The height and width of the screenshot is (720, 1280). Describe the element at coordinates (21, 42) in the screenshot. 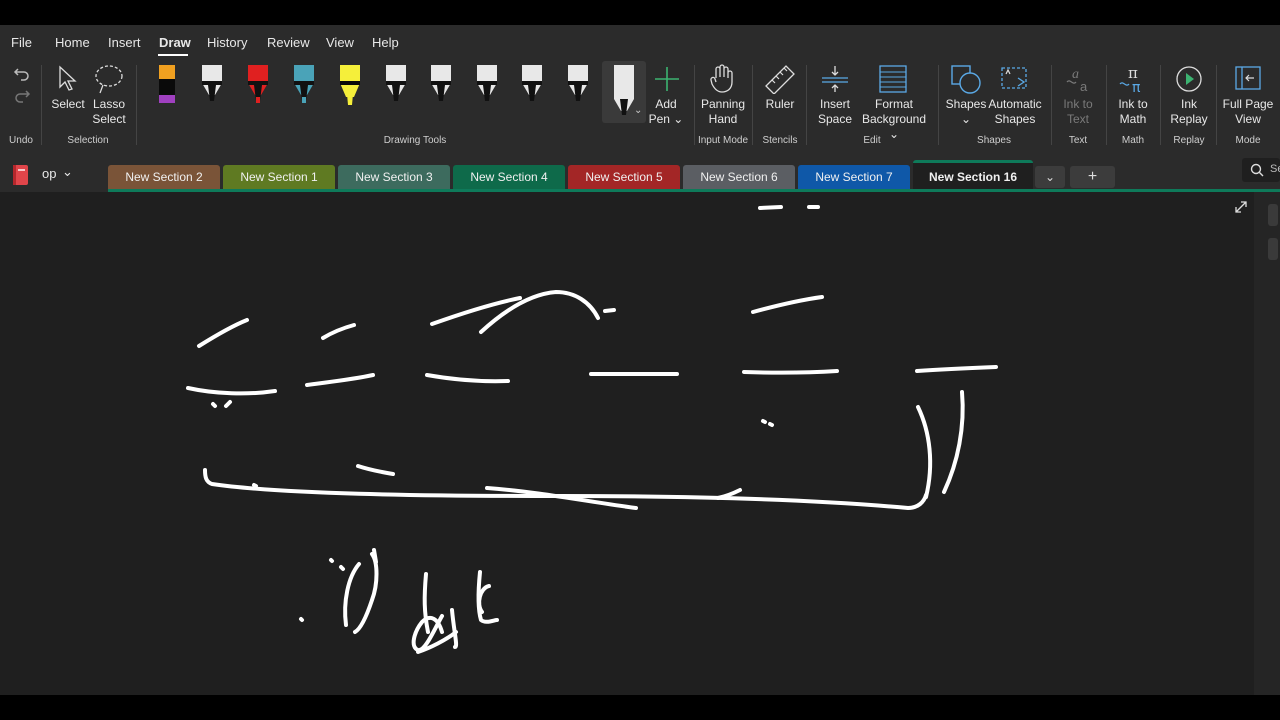

I see `menu-file: File` at that location.